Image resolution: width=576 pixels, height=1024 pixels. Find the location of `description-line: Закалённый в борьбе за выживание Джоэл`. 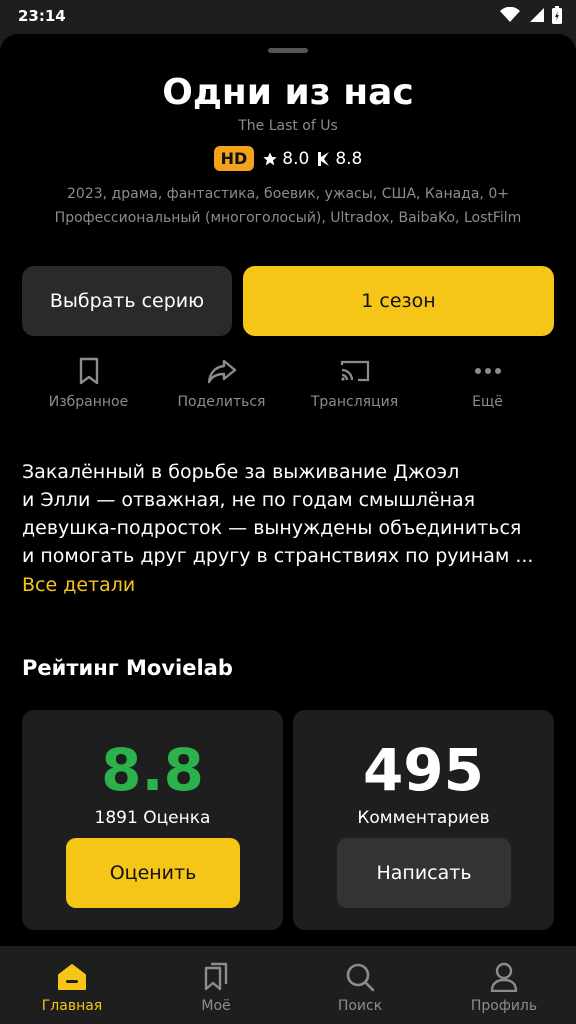

description-line: Закалённый в борьбе за выживание Джоэл is located at coordinates (241, 472).